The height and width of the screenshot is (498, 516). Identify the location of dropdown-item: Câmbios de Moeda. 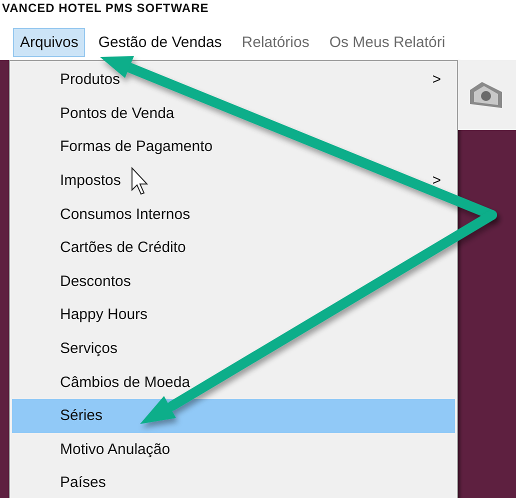
(233, 382).